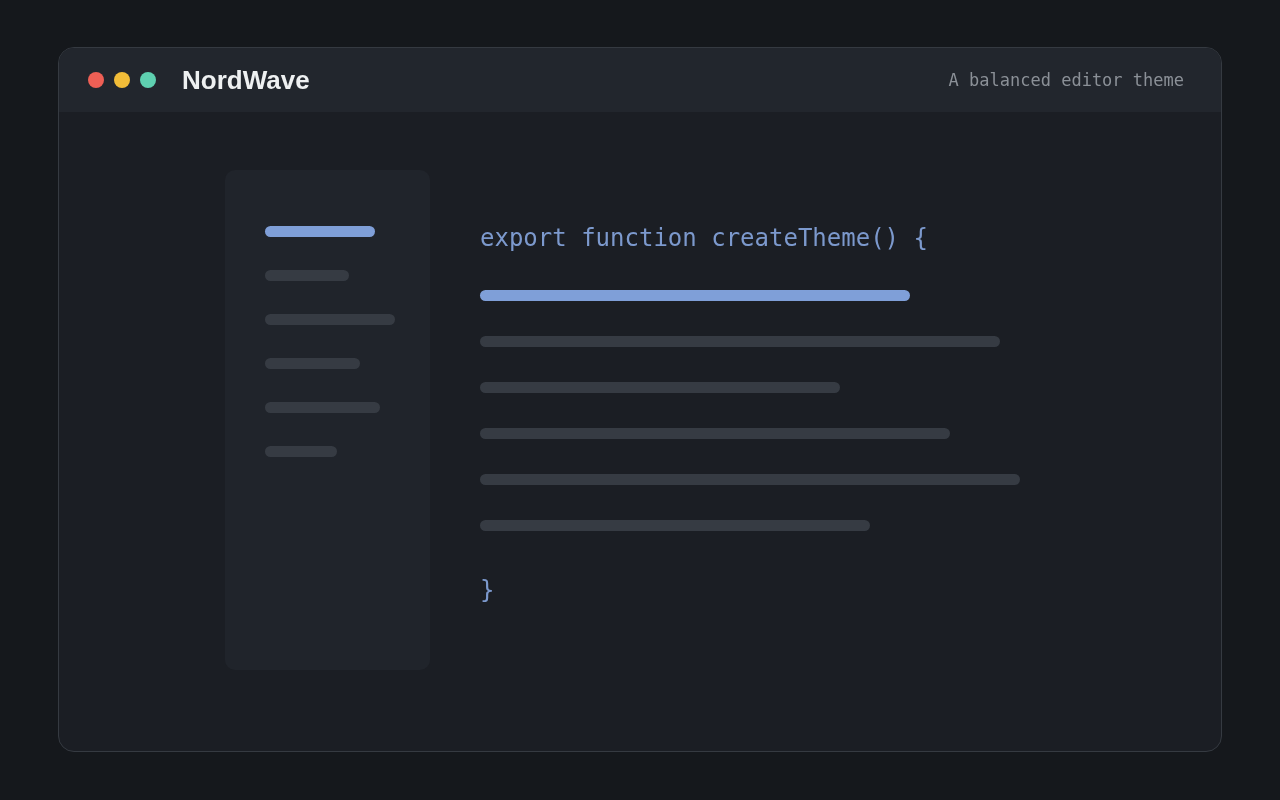 The height and width of the screenshot is (800, 1280). Describe the element at coordinates (704, 238) in the screenshot. I see `code-line: export function createTheme() {` at that location.